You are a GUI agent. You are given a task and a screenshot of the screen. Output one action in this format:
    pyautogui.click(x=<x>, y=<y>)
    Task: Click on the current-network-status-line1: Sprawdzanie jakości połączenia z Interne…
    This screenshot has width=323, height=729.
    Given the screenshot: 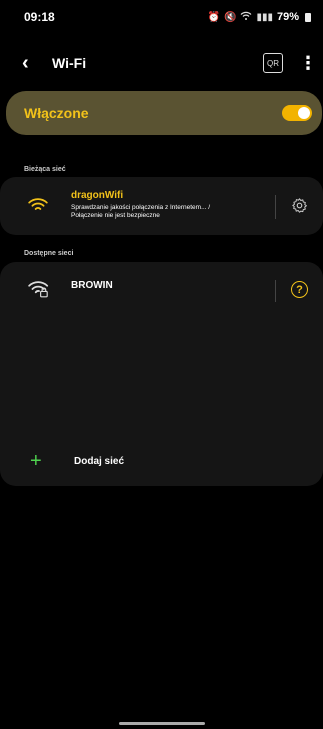 What is the action you would take?
    pyautogui.click(x=141, y=207)
    